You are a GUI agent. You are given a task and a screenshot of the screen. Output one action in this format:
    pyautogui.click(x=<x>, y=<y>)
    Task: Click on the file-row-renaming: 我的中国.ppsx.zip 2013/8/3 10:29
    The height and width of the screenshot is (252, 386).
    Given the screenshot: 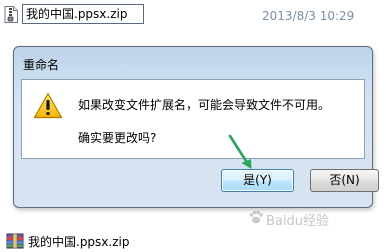 What is the action you would take?
    pyautogui.click(x=193, y=15)
    